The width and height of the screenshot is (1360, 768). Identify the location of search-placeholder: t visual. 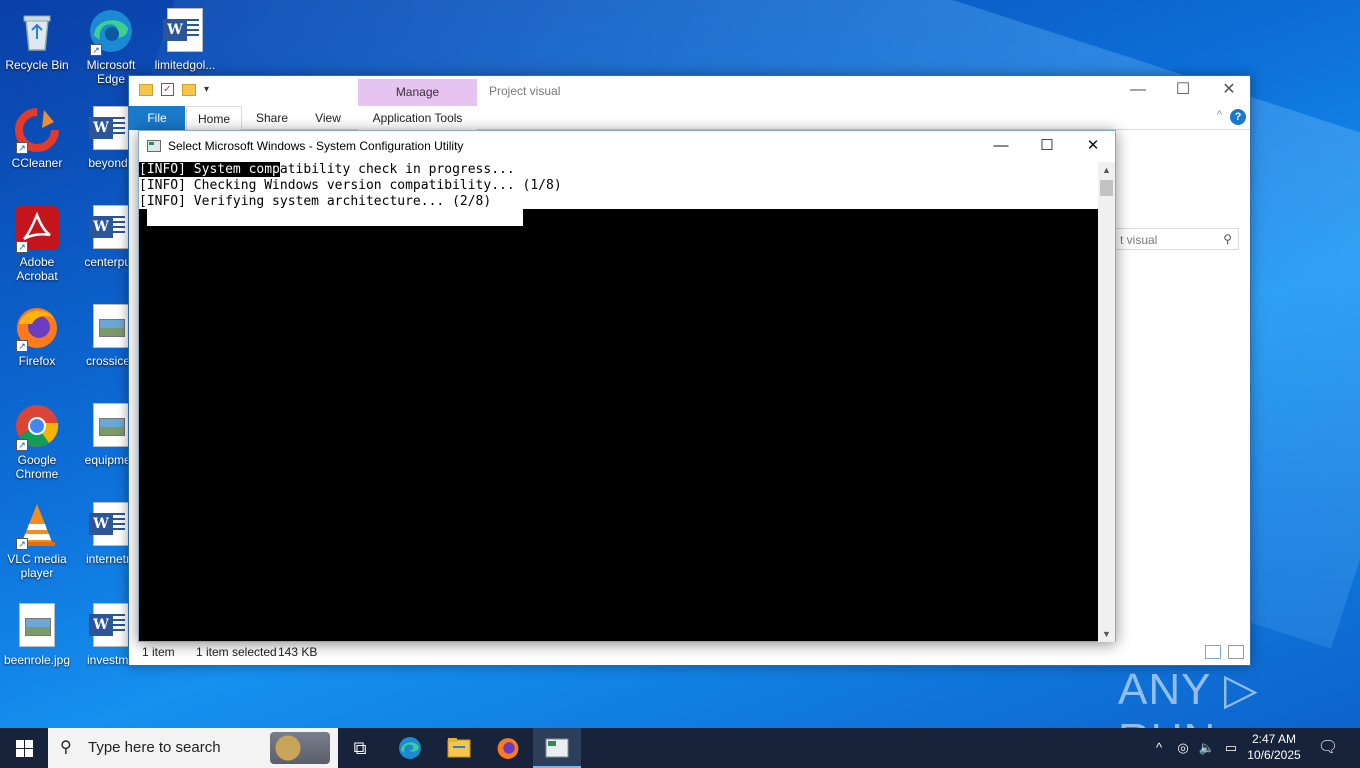
(1139, 240).